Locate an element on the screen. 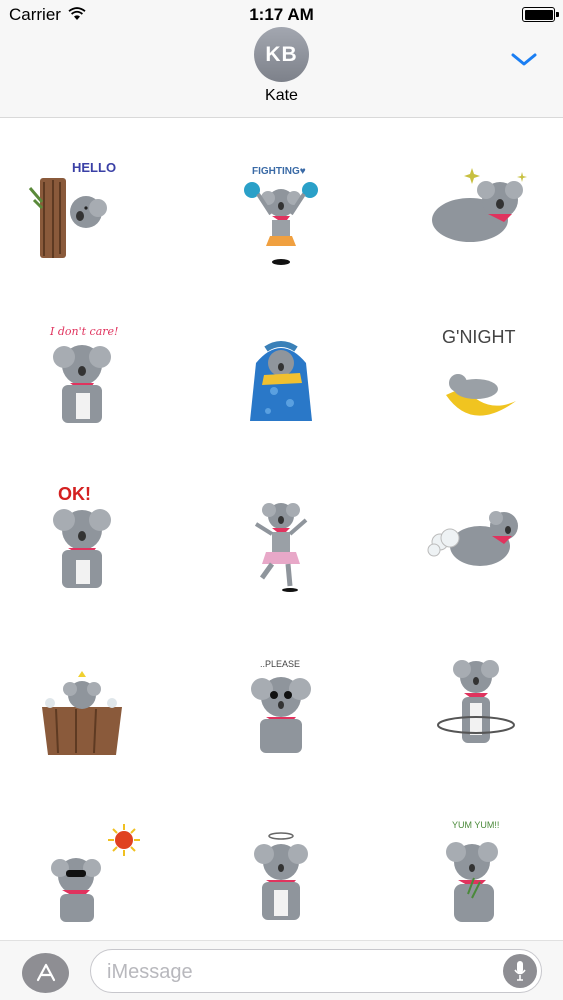  sticker-koala-yum: YUM YUM!! is located at coordinates (477, 868).